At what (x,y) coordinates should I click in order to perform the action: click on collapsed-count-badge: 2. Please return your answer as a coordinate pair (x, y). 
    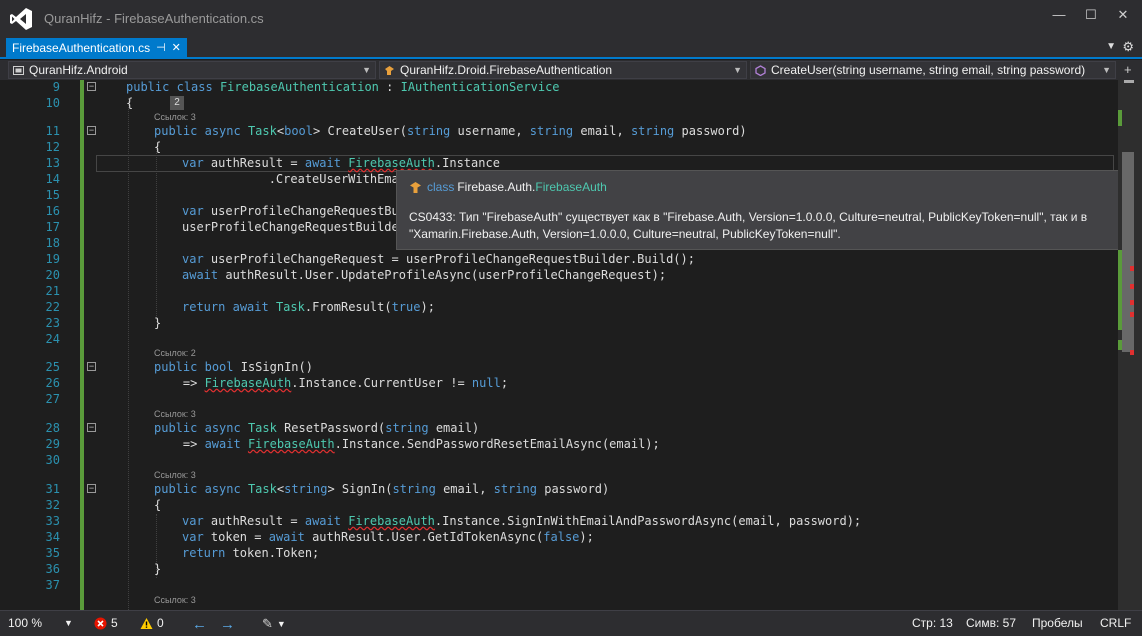
    Looking at the image, I should click on (177, 103).